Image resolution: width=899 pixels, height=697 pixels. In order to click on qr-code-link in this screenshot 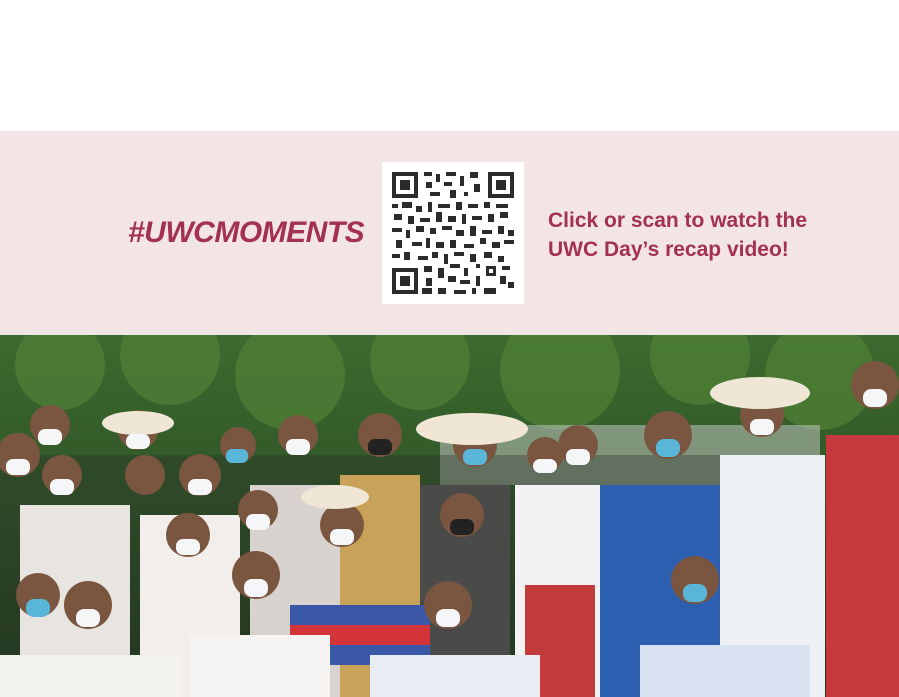, I will do `click(453, 233)`.